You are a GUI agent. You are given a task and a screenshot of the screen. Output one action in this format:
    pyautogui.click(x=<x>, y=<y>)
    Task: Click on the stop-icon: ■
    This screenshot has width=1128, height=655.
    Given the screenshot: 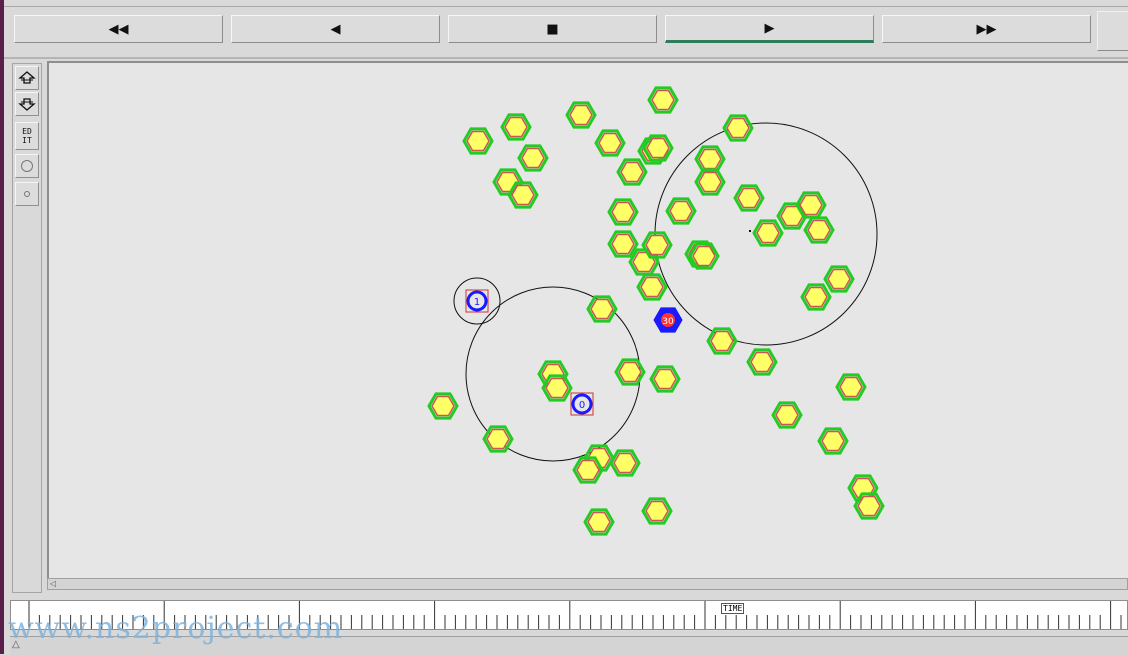 What is the action you would take?
    pyautogui.click(x=552, y=29)
    